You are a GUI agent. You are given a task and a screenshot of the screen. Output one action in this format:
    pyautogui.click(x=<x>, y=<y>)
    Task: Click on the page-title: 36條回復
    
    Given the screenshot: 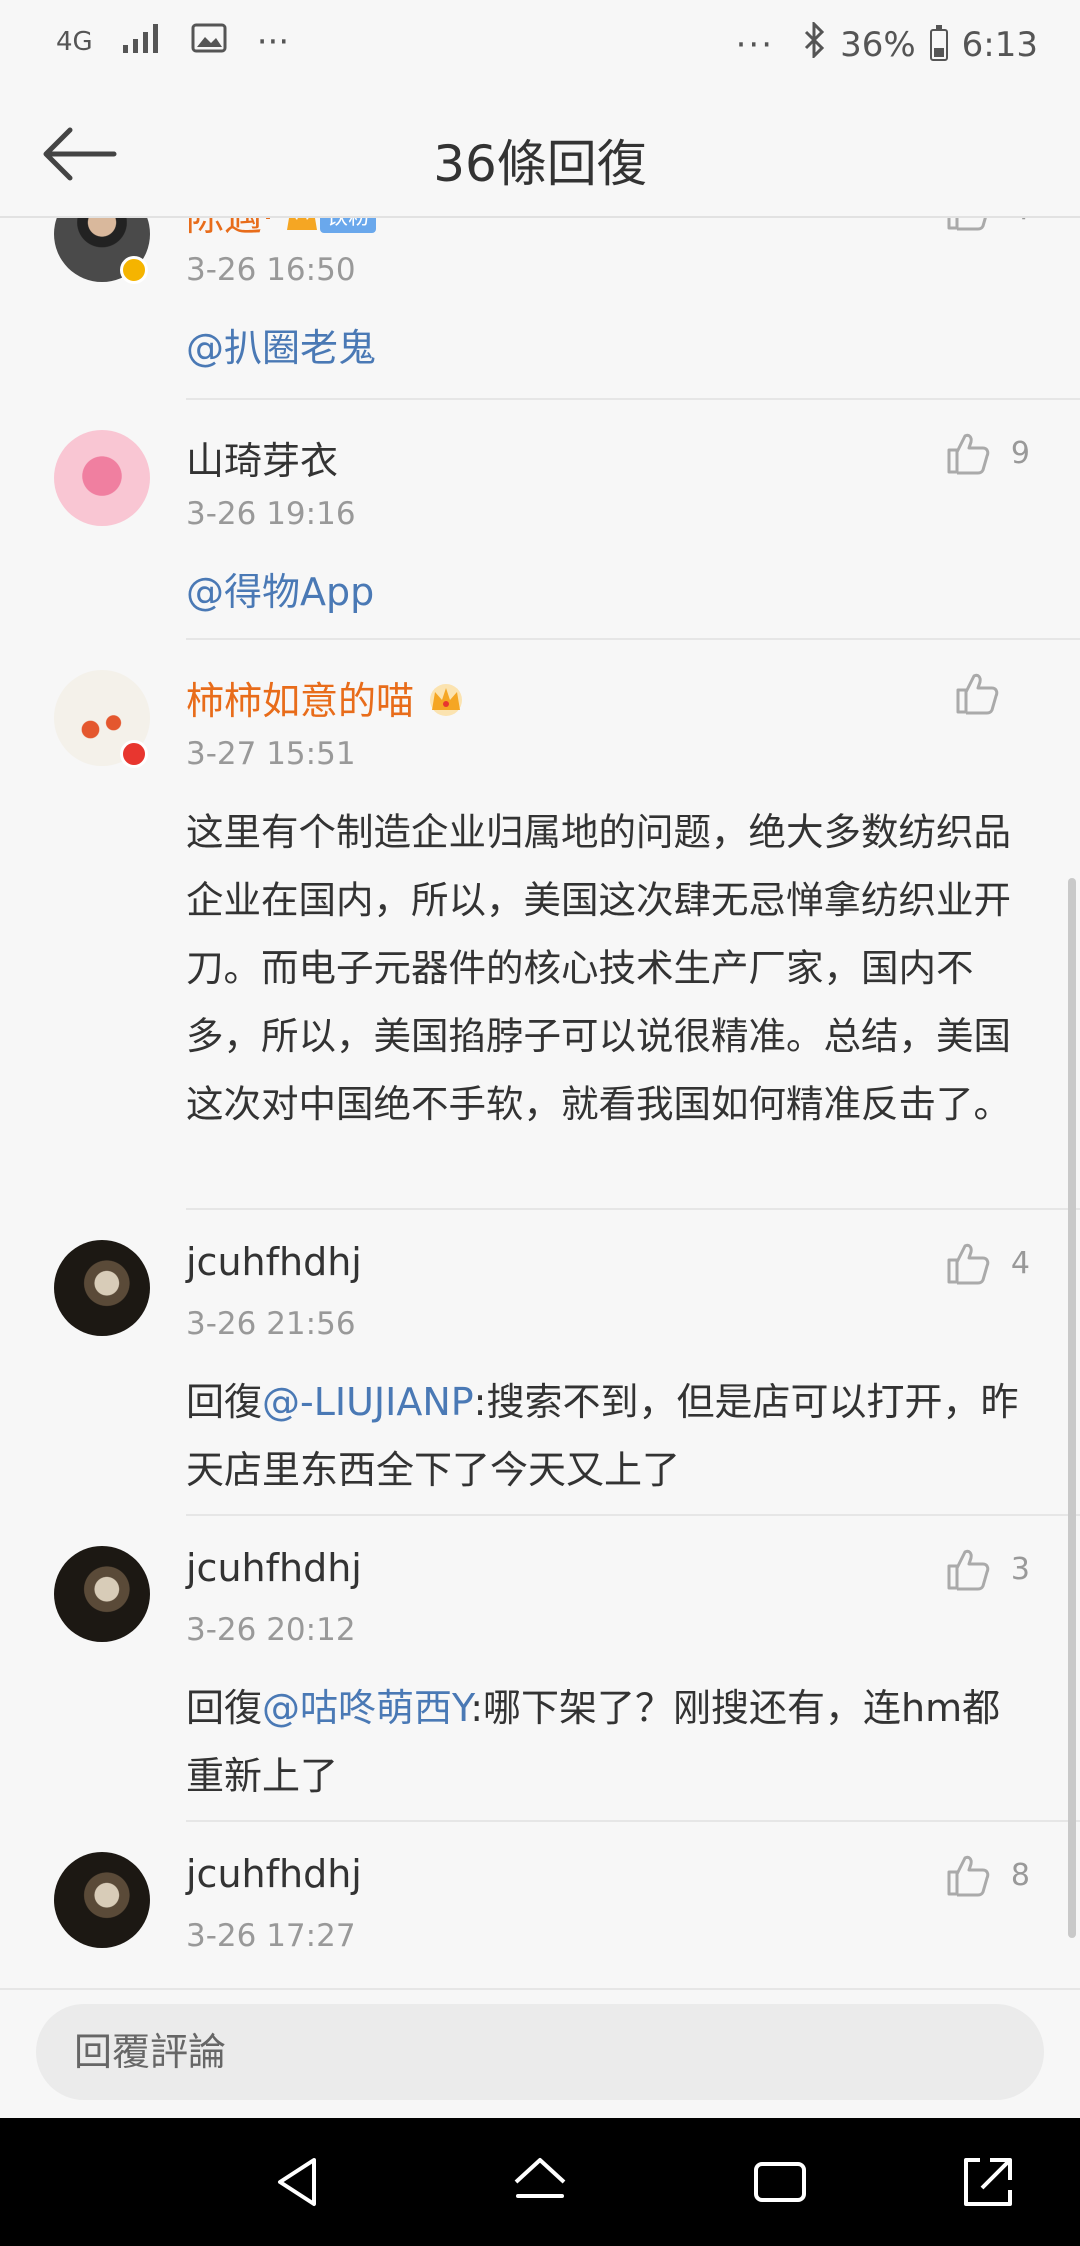 What is the action you would take?
    pyautogui.click(x=540, y=164)
    